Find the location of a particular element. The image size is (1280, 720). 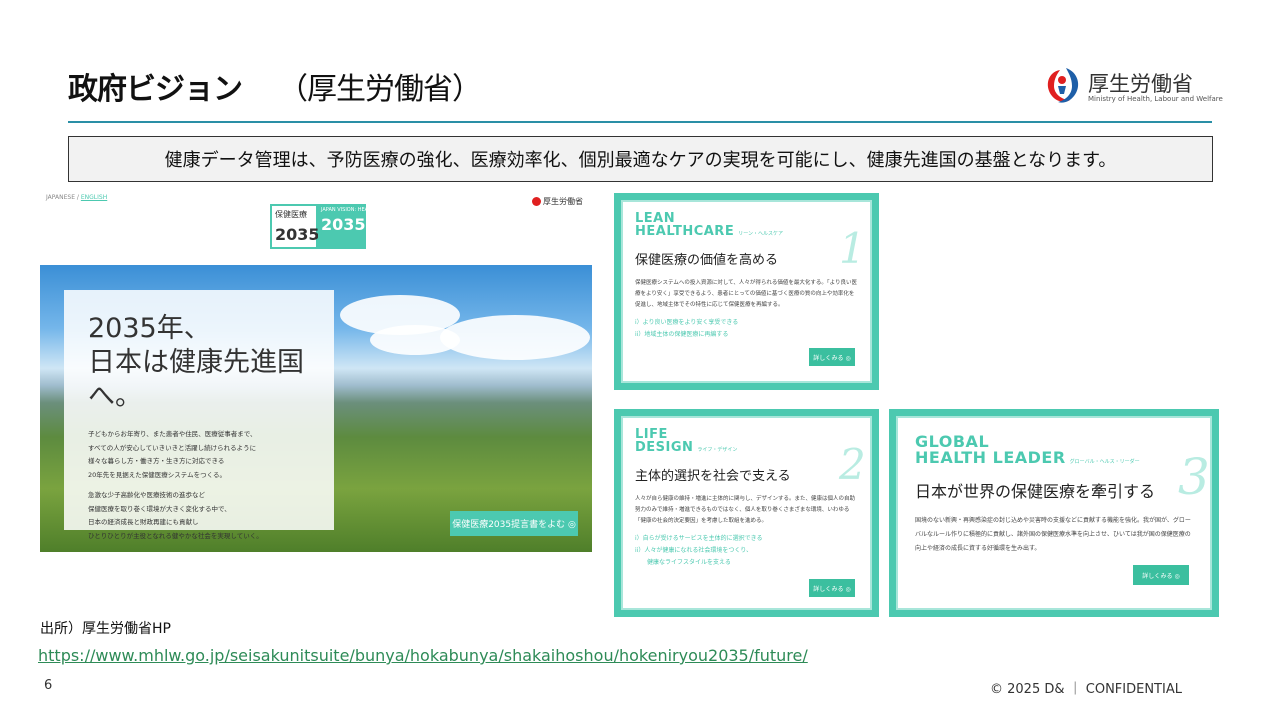

nav-english: ENGLISH is located at coordinates (94, 197).